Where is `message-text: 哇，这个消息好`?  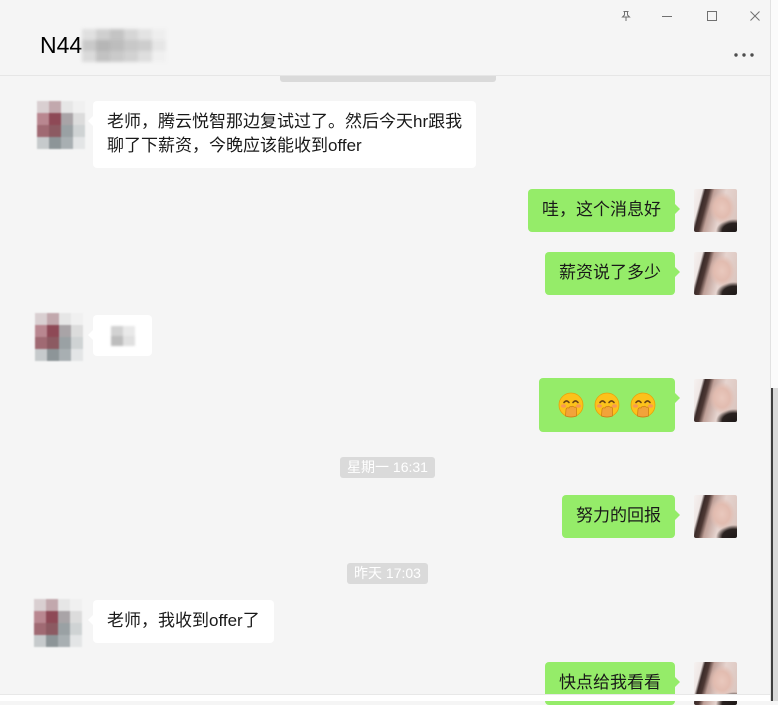 message-text: 哇，这个消息好 is located at coordinates (601, 209).